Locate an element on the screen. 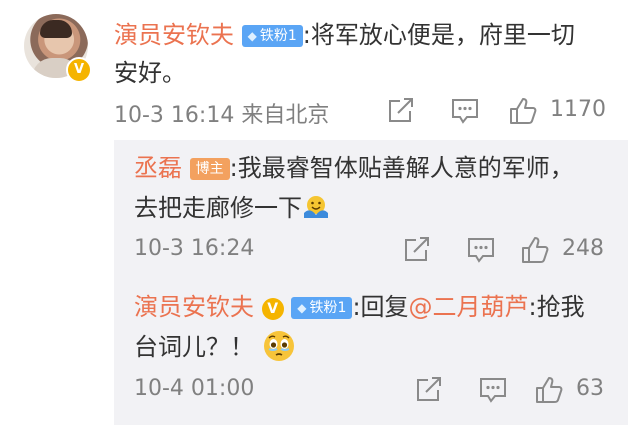  reply-text-line2: 台词儿？！ is located at coordinates (194, 347).